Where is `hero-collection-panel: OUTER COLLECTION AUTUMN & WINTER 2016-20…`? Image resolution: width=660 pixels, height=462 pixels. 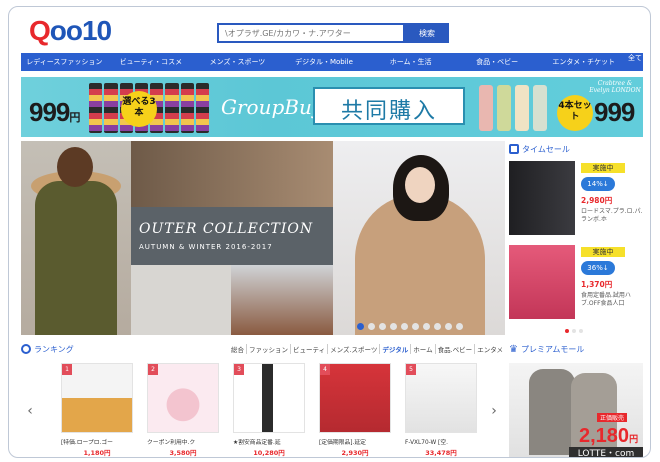
hero-collection-panel: OUTER COLLECTION AUTUMN & WINTER 2016-20… is located at coordinates (232, 238).